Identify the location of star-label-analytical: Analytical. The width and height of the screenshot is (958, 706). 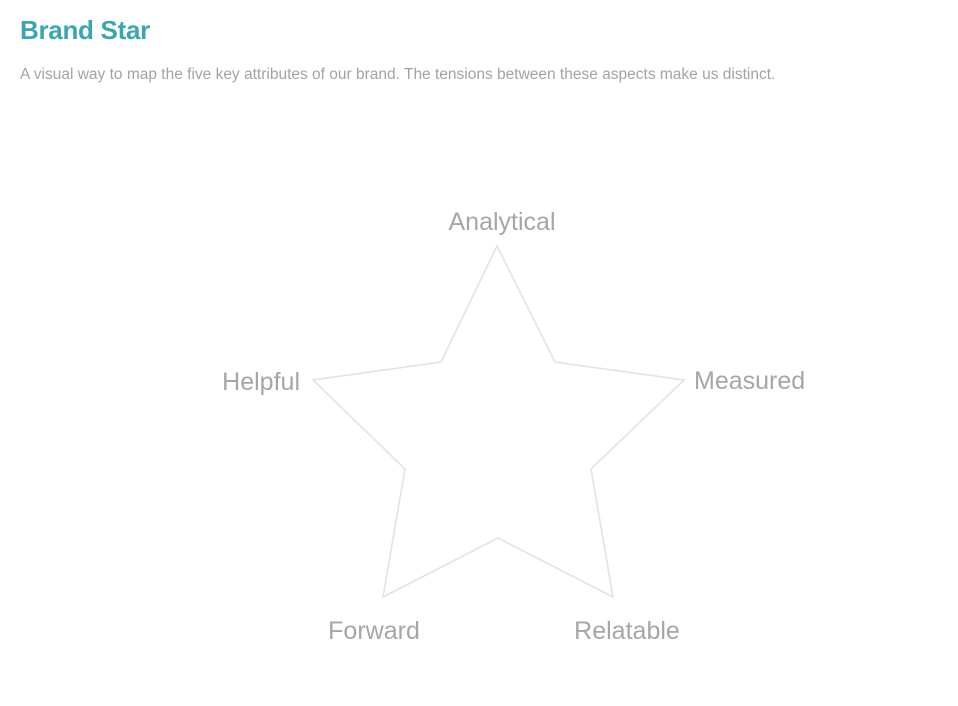
(502, 222).